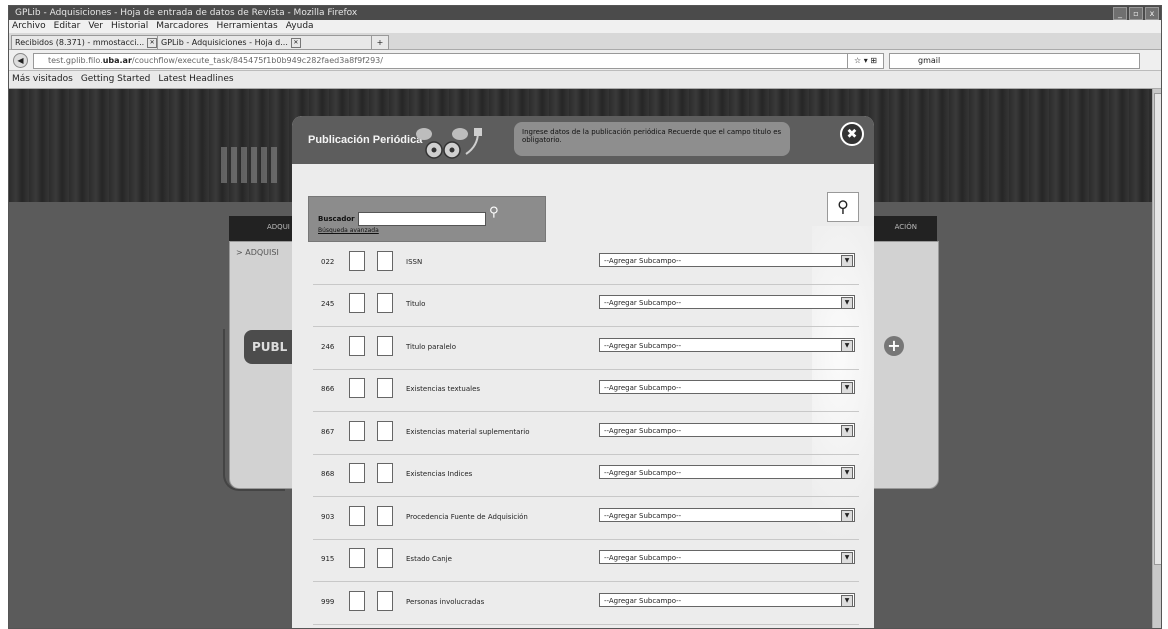 This screenshot has width=1168, height=629. What do you see at coordinates (380, 42) in the screenshot?
I see `new-tab-button: +` at bounding box center [380, 42].